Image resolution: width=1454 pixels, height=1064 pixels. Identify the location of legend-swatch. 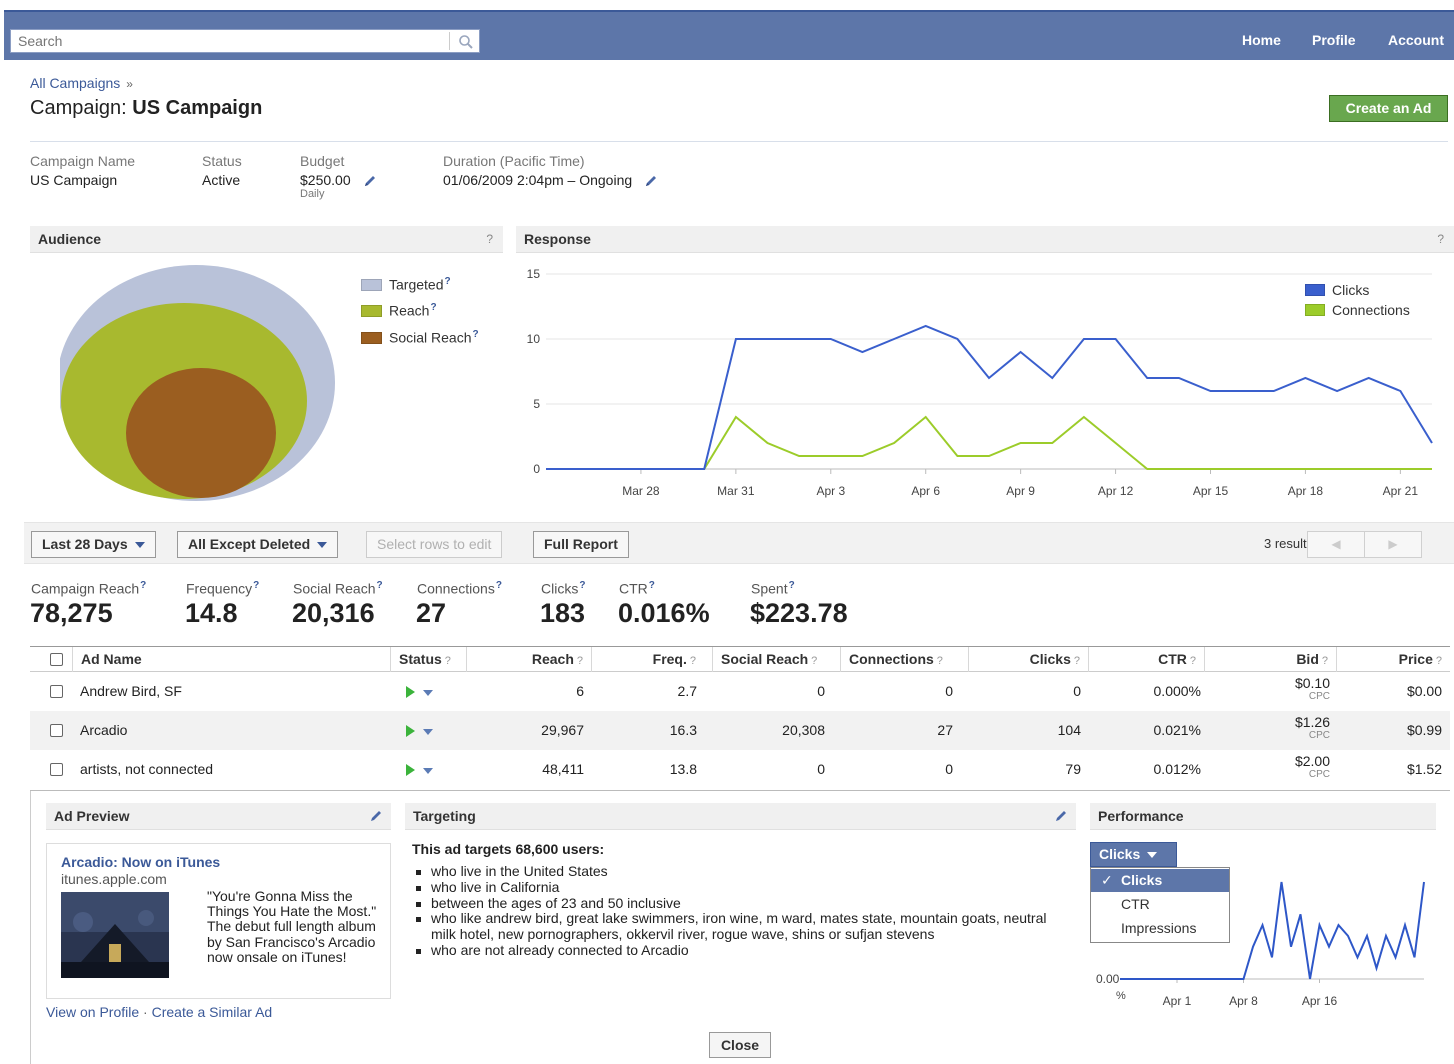
(371, 310).